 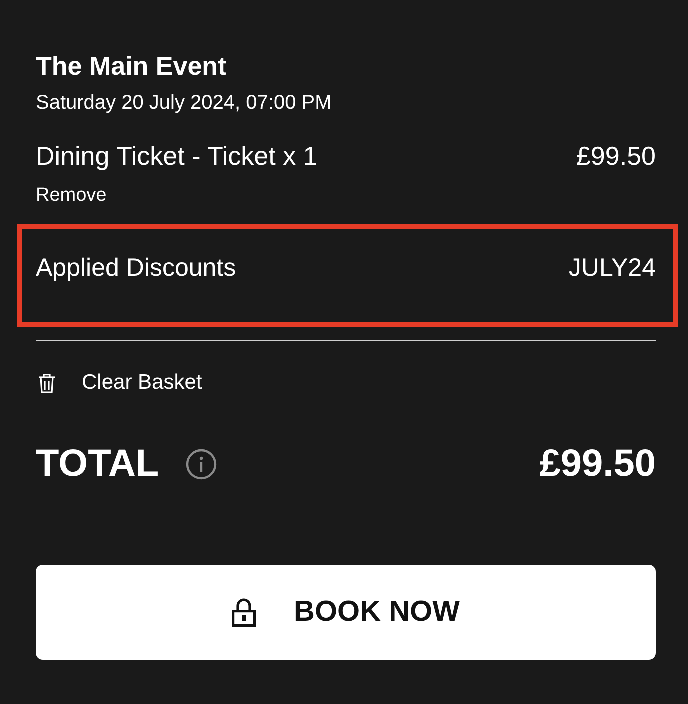 What do you see at coordinates (202, 464) in the screenshot?
I see `info-icon` at bounding box center [202, 464].